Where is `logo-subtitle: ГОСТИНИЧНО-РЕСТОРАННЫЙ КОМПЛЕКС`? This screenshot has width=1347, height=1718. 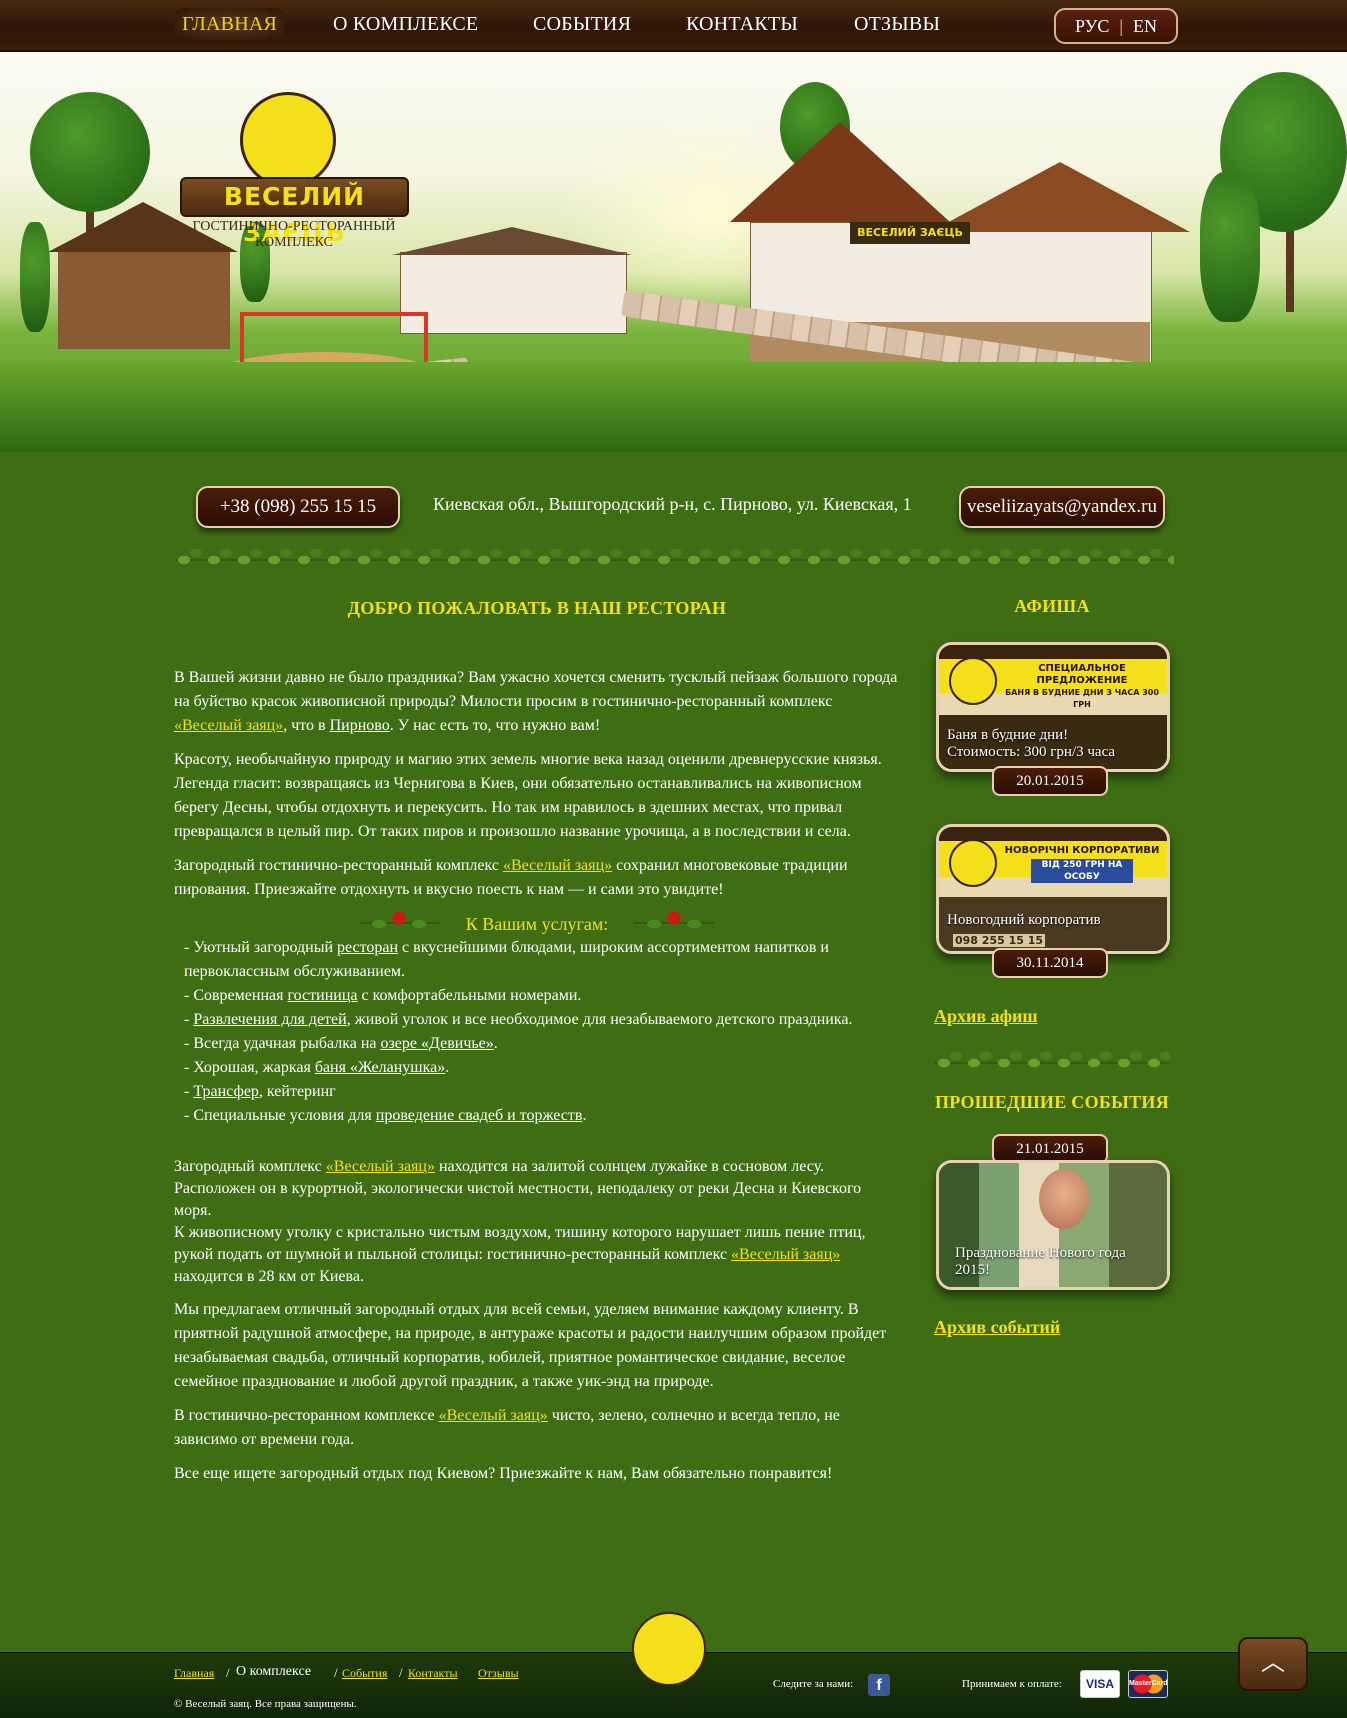 logo-subtitle: ГОСТИНИЧНО-РЕСТОРАННЫЙ КОМПЛЕКС is located at coordinates (294, 235).